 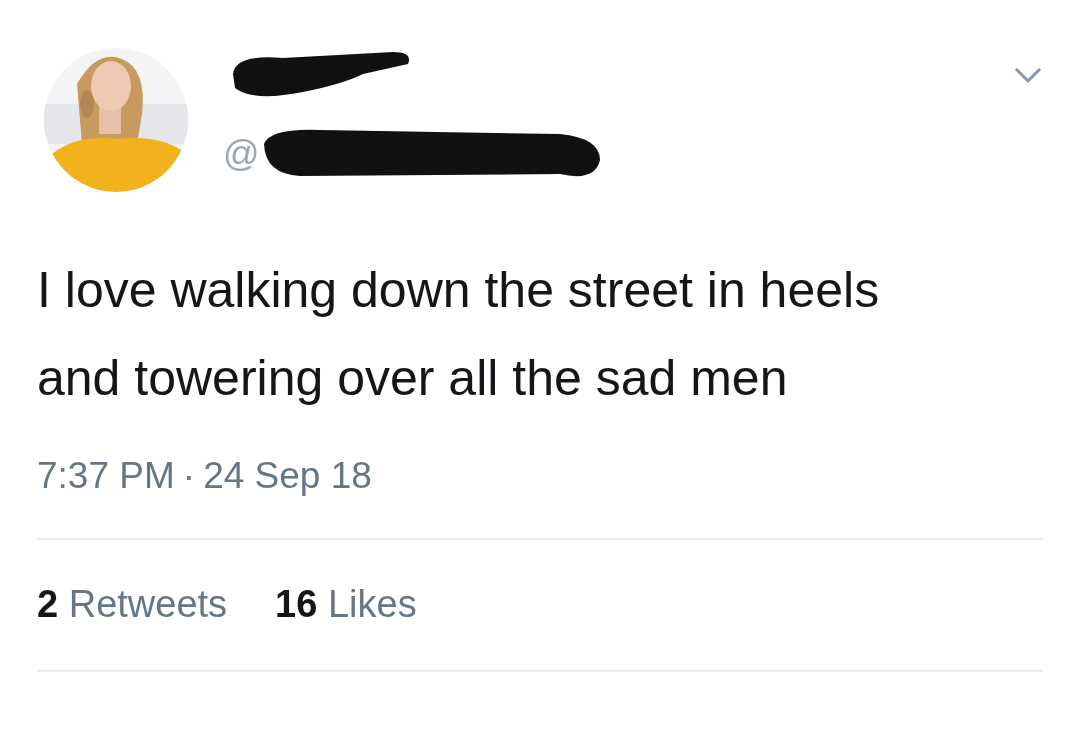 I want to click on stat-link: 16 Likes, so click(x=346, y=604).